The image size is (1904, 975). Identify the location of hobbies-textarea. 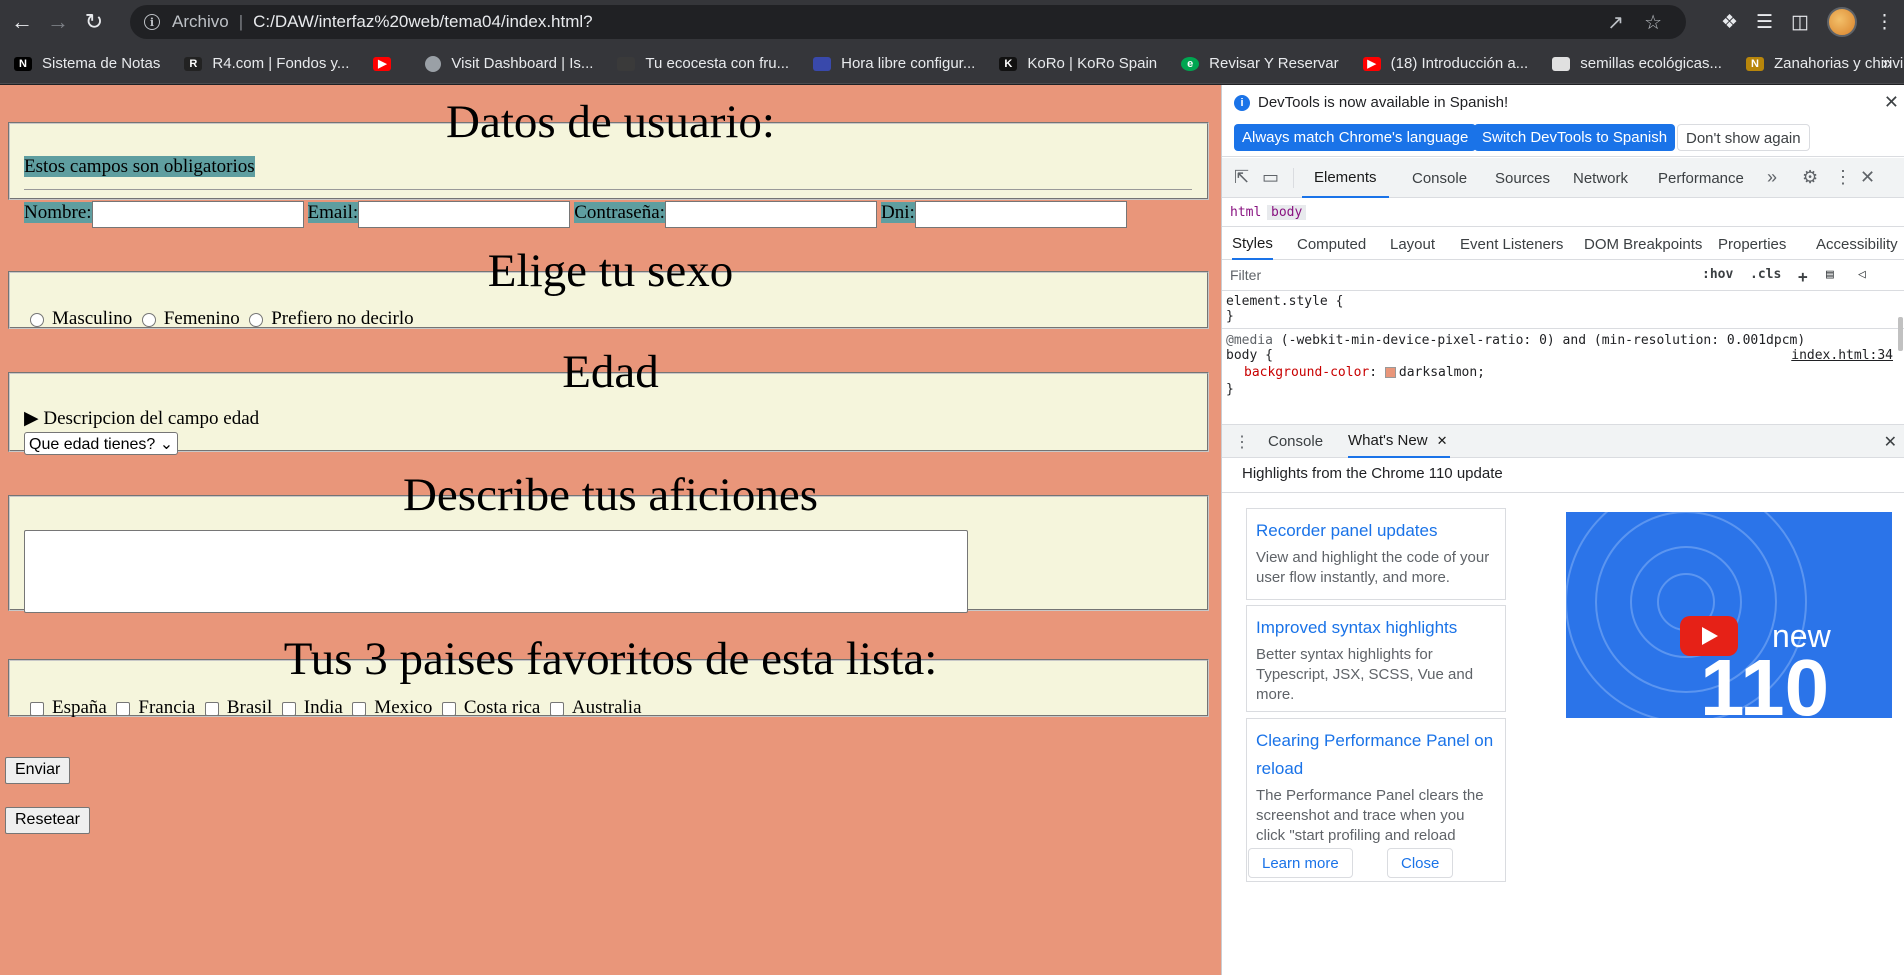
(496, 571).